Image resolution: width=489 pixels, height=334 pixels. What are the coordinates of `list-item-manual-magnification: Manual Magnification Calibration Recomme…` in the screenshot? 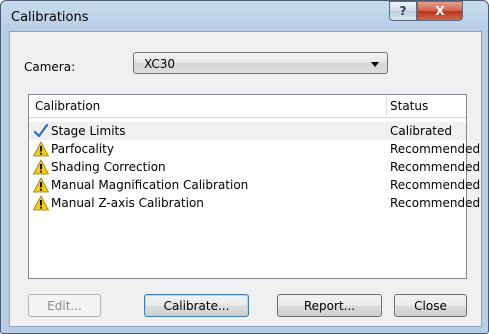 It's located at (254, 185).